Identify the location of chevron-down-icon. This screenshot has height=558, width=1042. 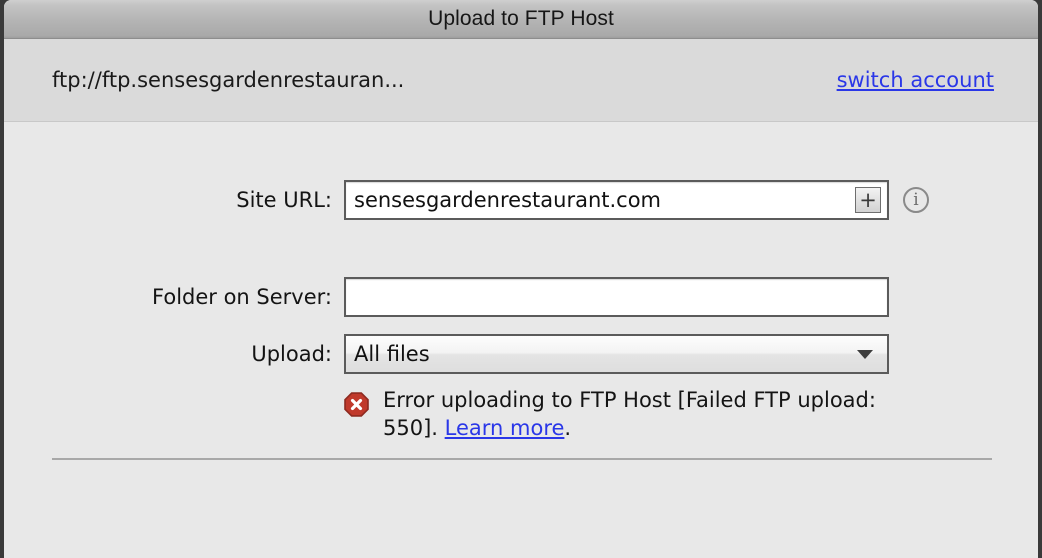
(865, 354).